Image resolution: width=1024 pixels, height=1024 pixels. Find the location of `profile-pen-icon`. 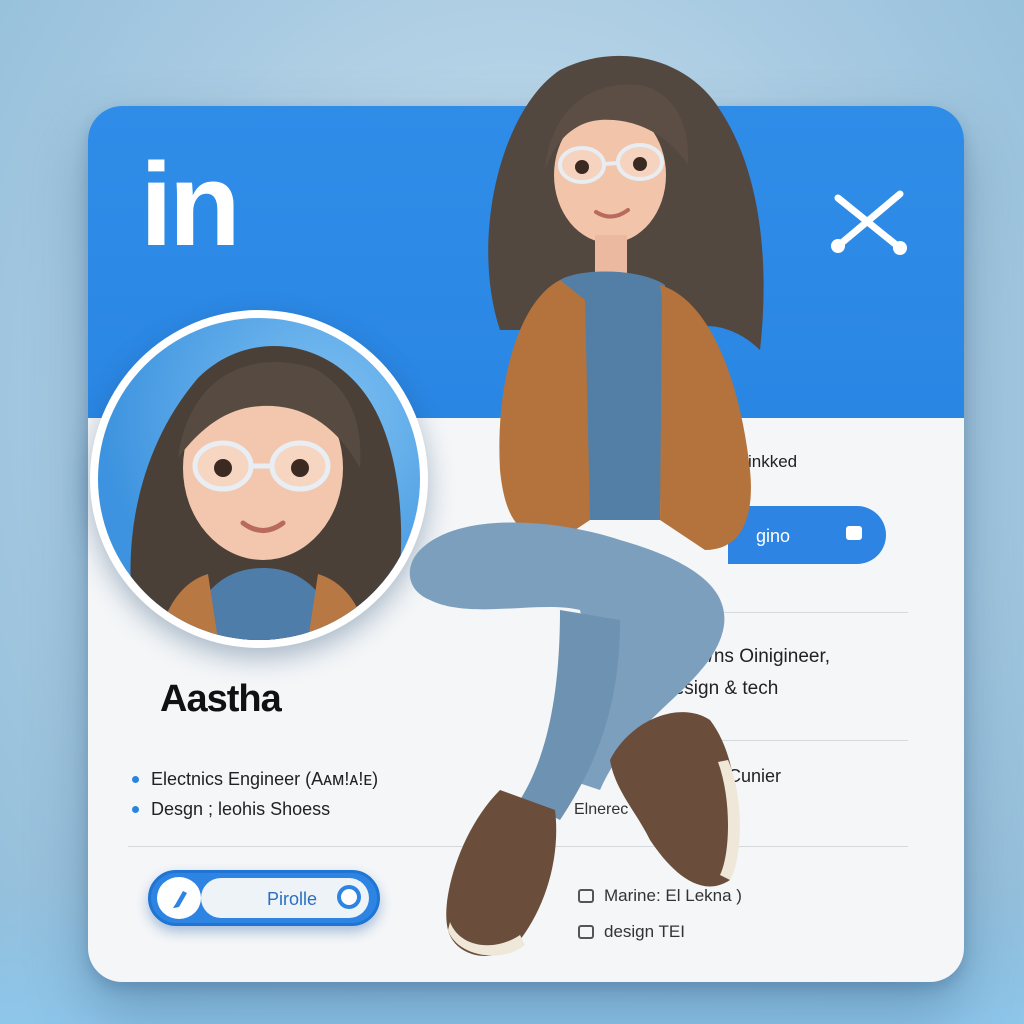

profile-pen-icon is located at coordinates (179, 898).